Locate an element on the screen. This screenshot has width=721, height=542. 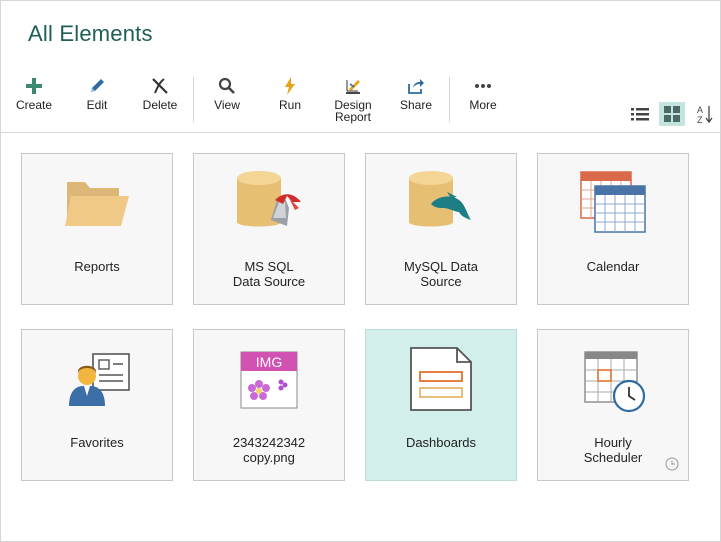
folder-icon is located at coordinates (97, 204).